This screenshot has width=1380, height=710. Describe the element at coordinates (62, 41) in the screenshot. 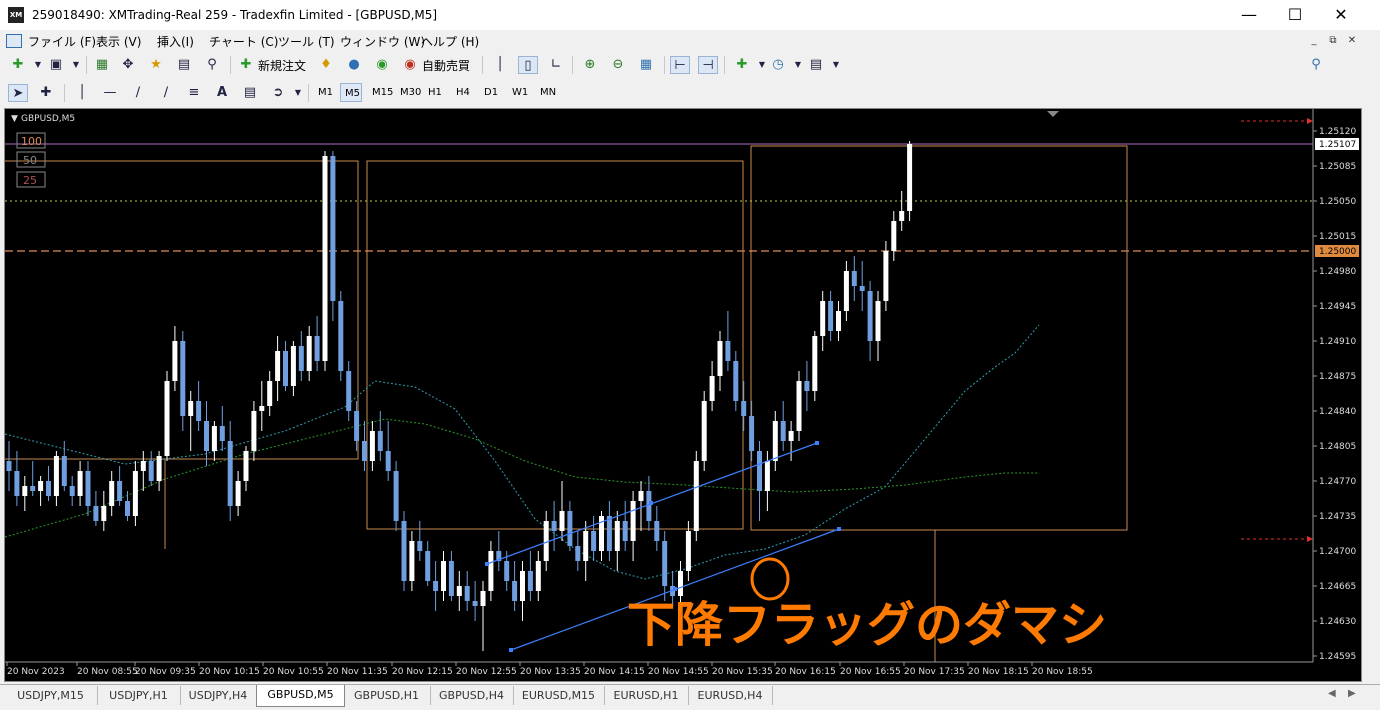

I see `menu-file: ファイル (F)` at that location.